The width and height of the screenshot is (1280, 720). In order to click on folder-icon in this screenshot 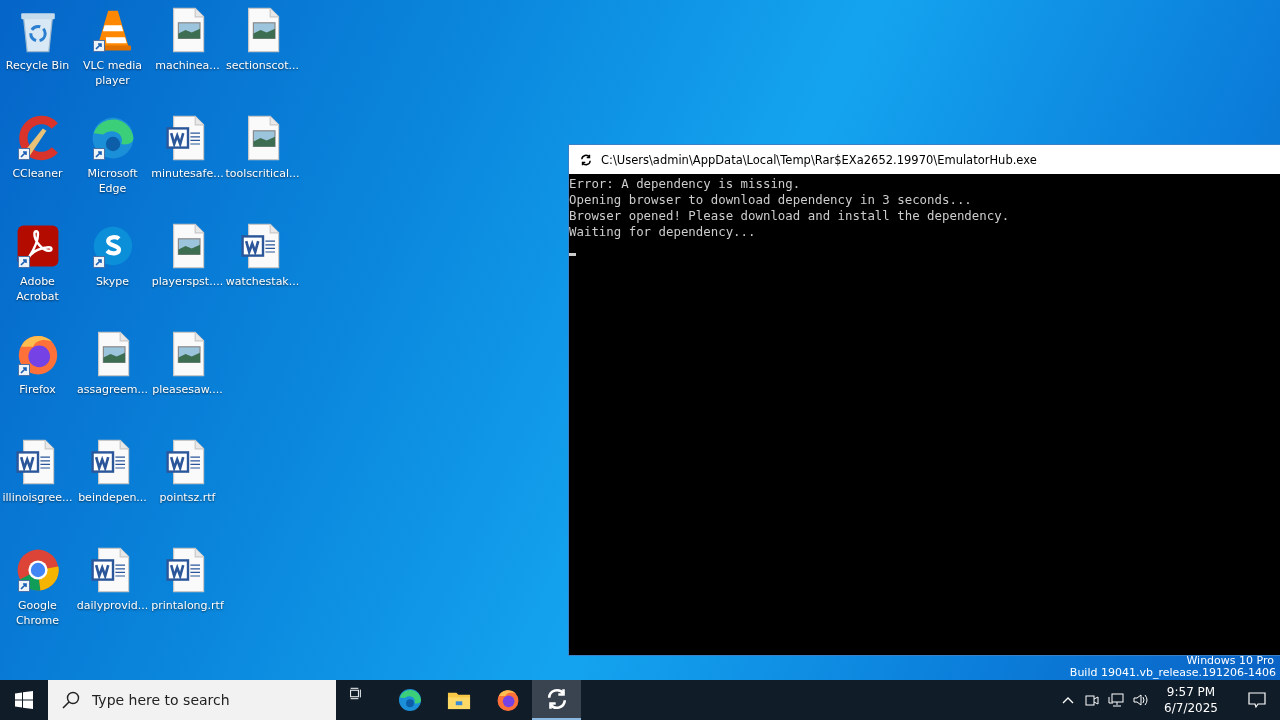, I will do `click(458, 701)`.